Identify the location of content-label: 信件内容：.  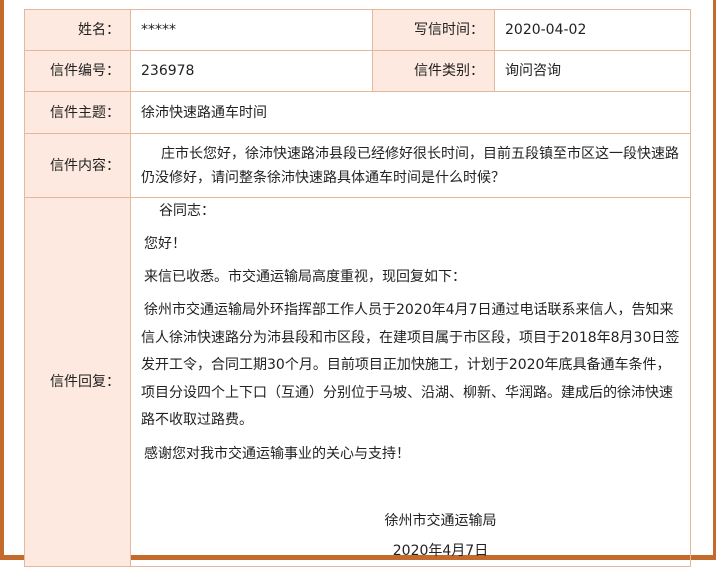
(77, 165).